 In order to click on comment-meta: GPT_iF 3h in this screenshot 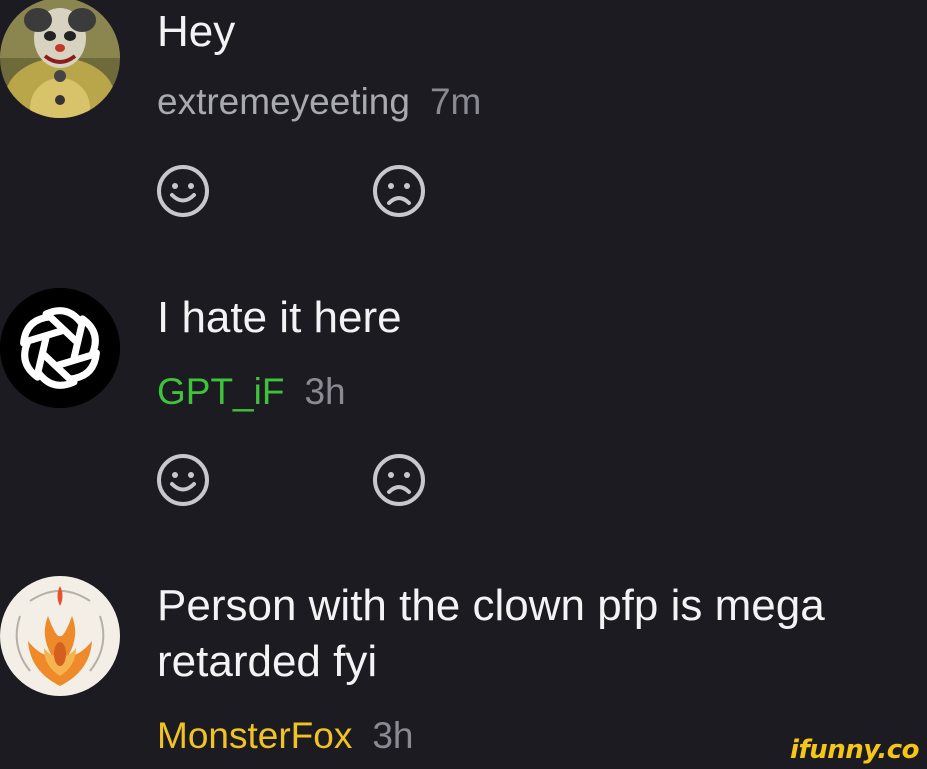, I will do `click(251, 392)`.